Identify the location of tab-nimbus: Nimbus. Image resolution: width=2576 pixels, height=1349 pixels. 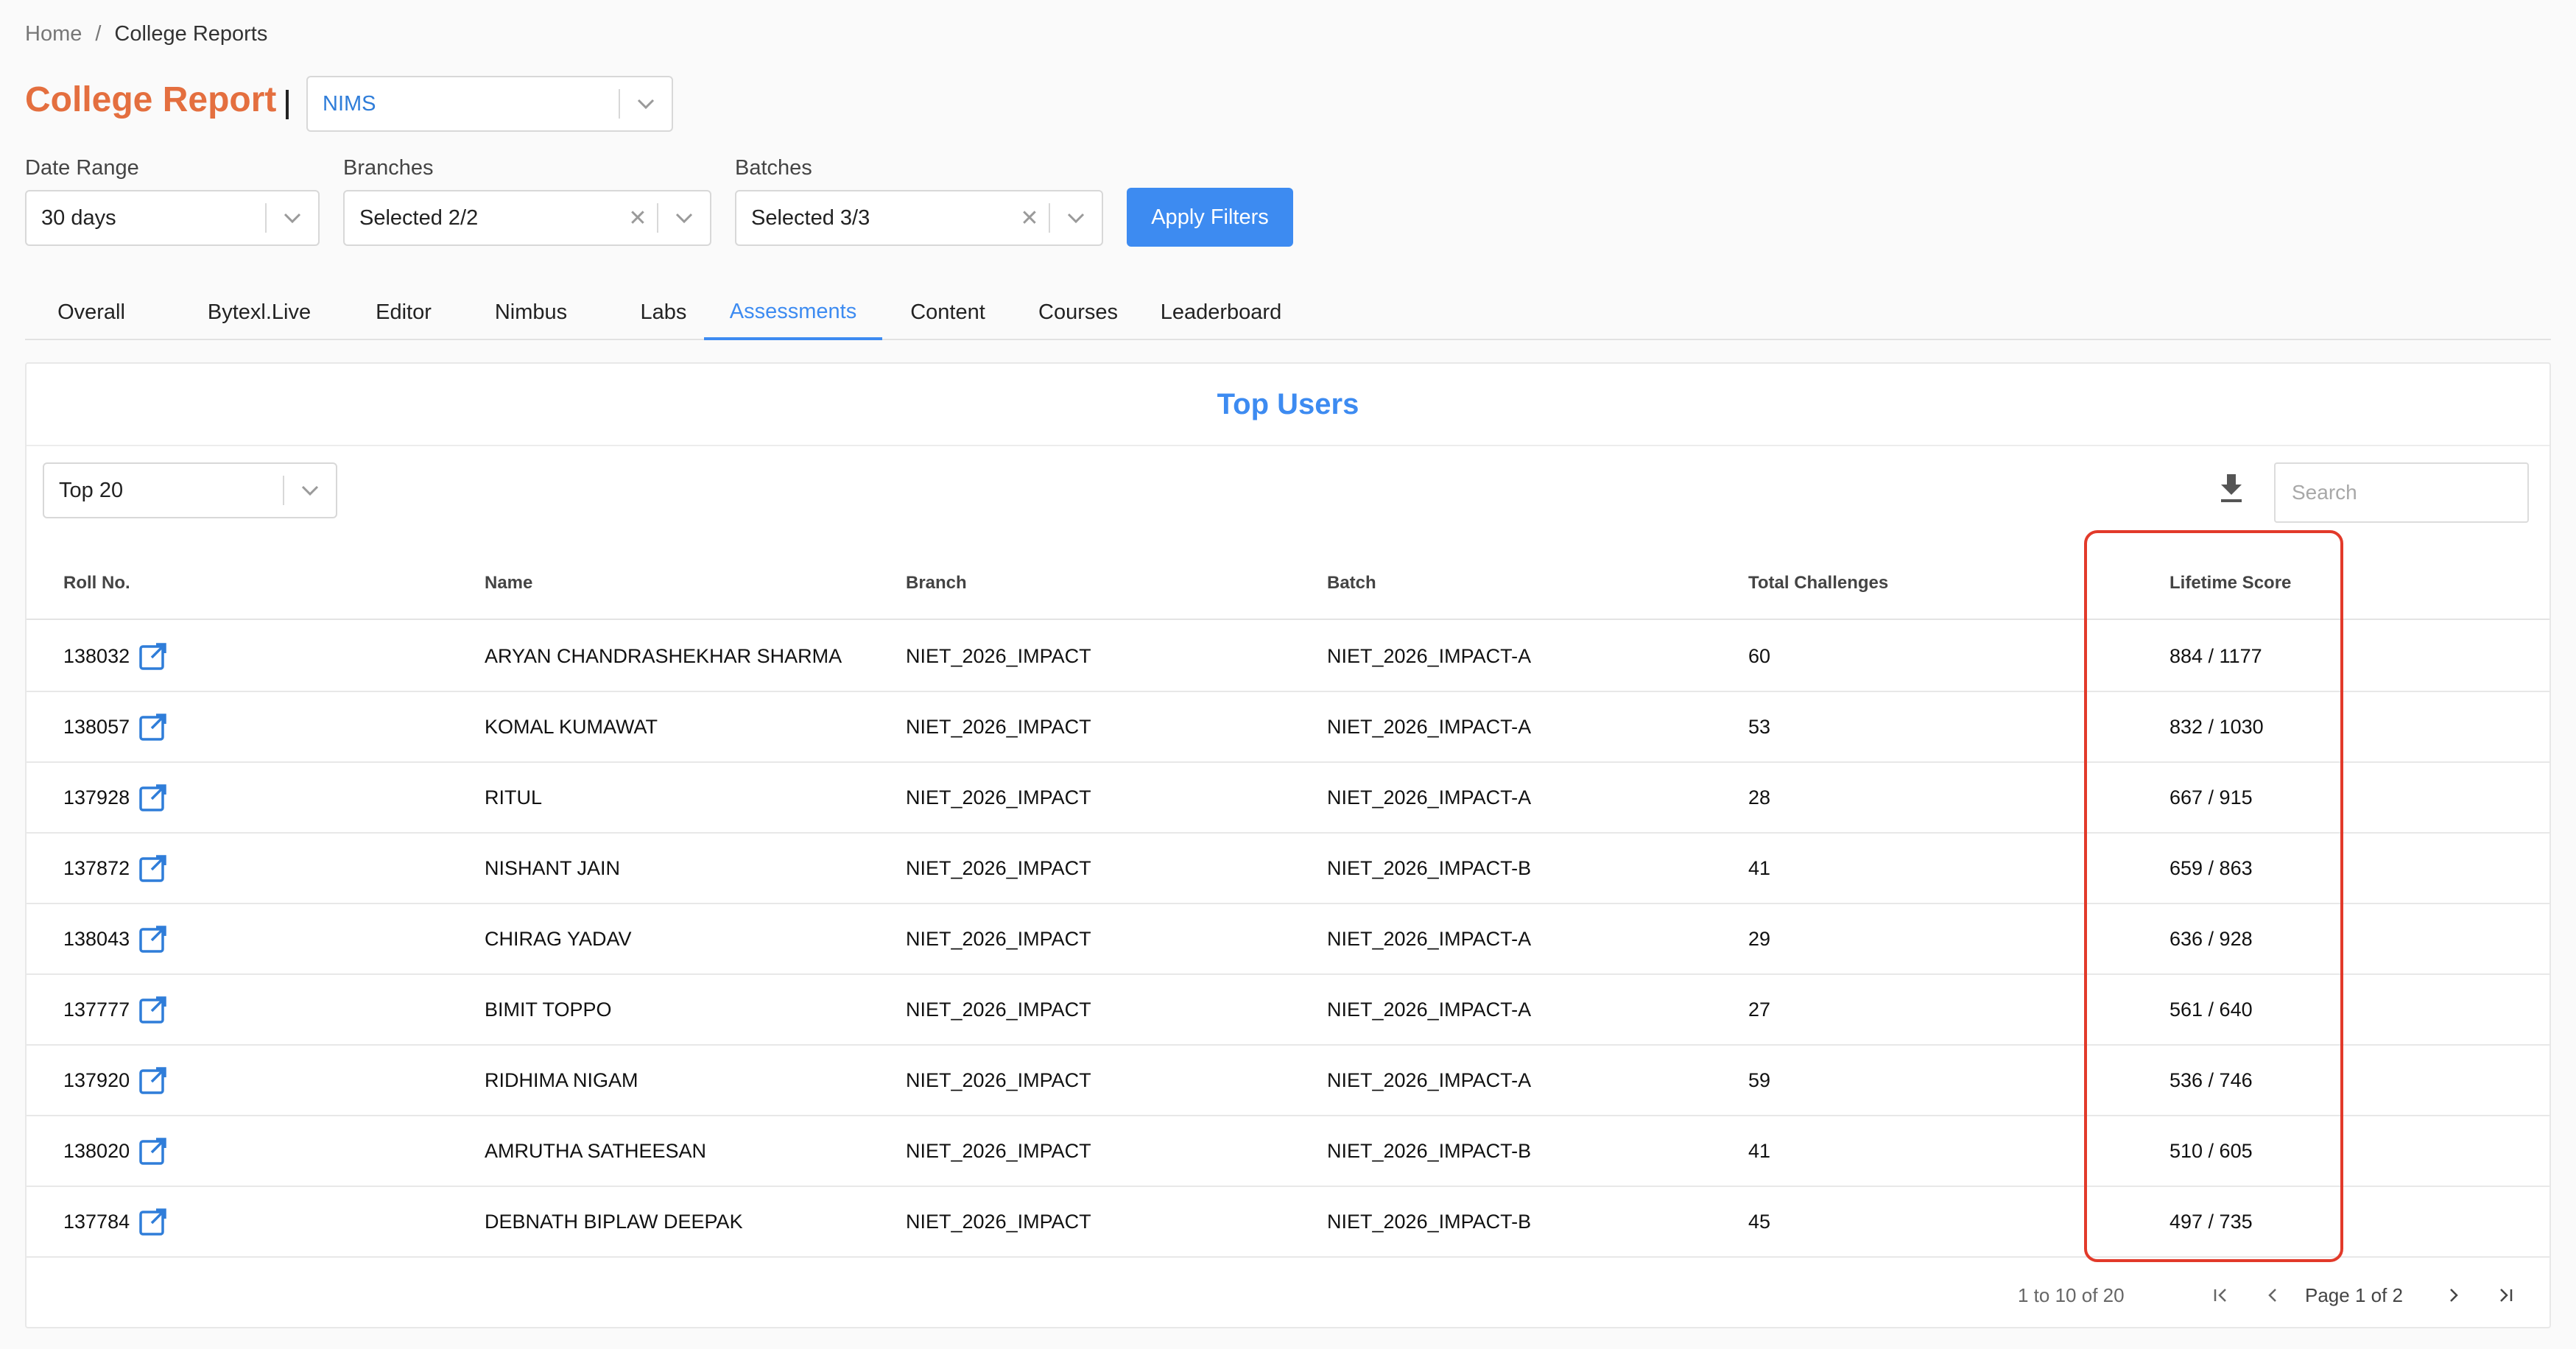
(531, 312).